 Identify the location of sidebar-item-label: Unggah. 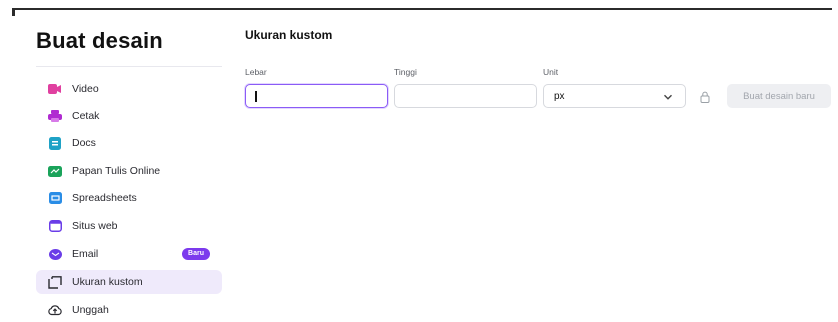
(90, 310).